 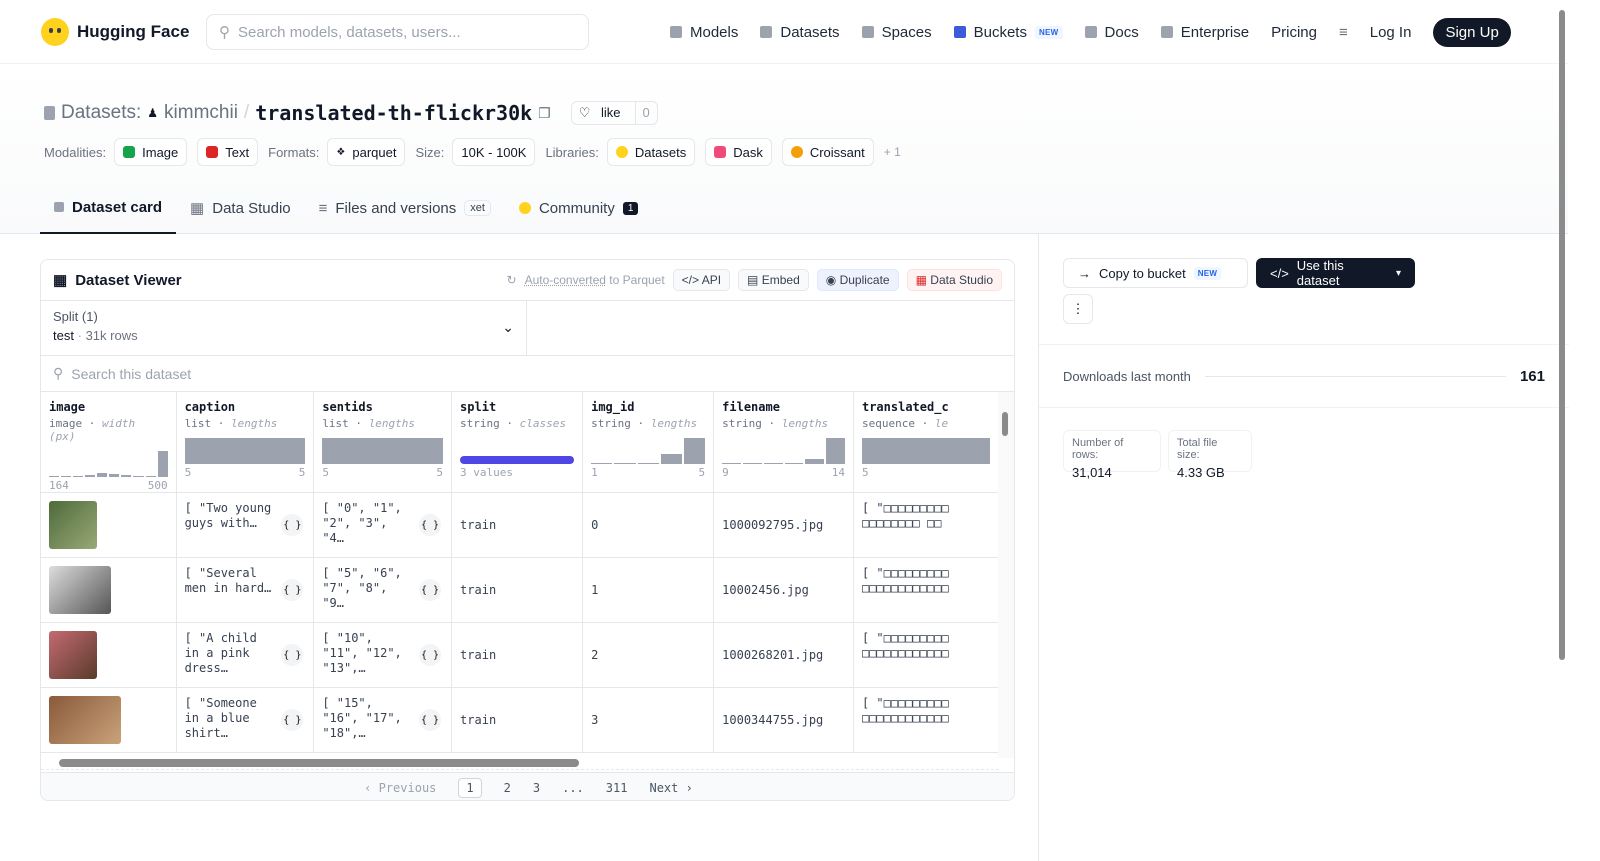 What do you see at coordinates (896, 32) in the screenshot?
I see `nav-spaces: Spaces` at bounding box center [896, 32].